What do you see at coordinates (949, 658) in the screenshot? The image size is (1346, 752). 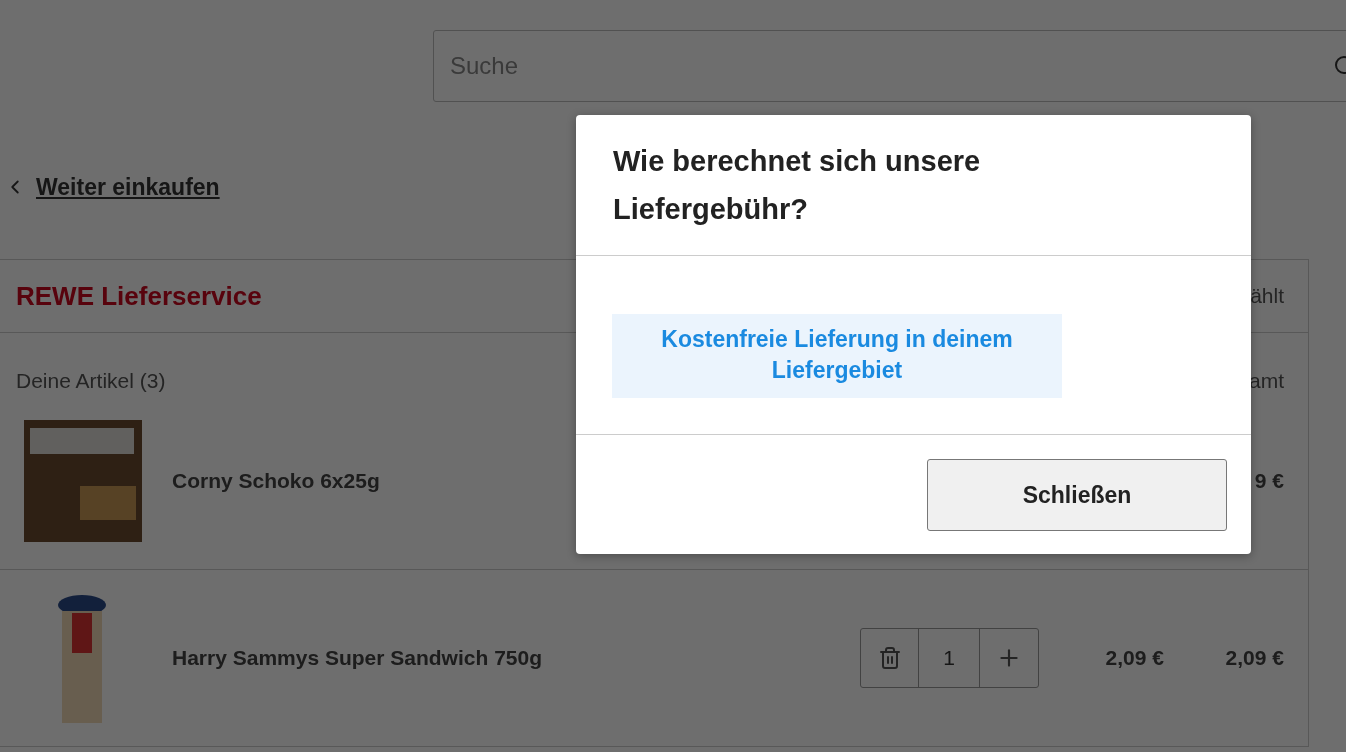 I see `quantity-value: 1` at bounding box center [949, 658].